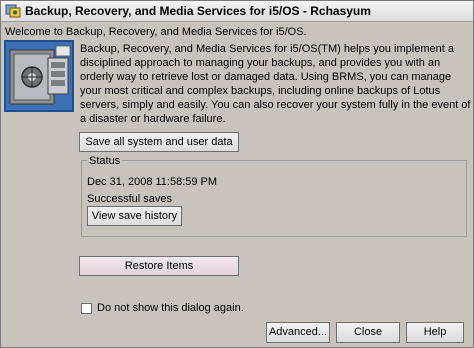 The width and height of the screenshot is (474, 348). Describe the element at coordinates (86, 308) in the screenshot. I see `dont-show-again-checkbox` at that location.